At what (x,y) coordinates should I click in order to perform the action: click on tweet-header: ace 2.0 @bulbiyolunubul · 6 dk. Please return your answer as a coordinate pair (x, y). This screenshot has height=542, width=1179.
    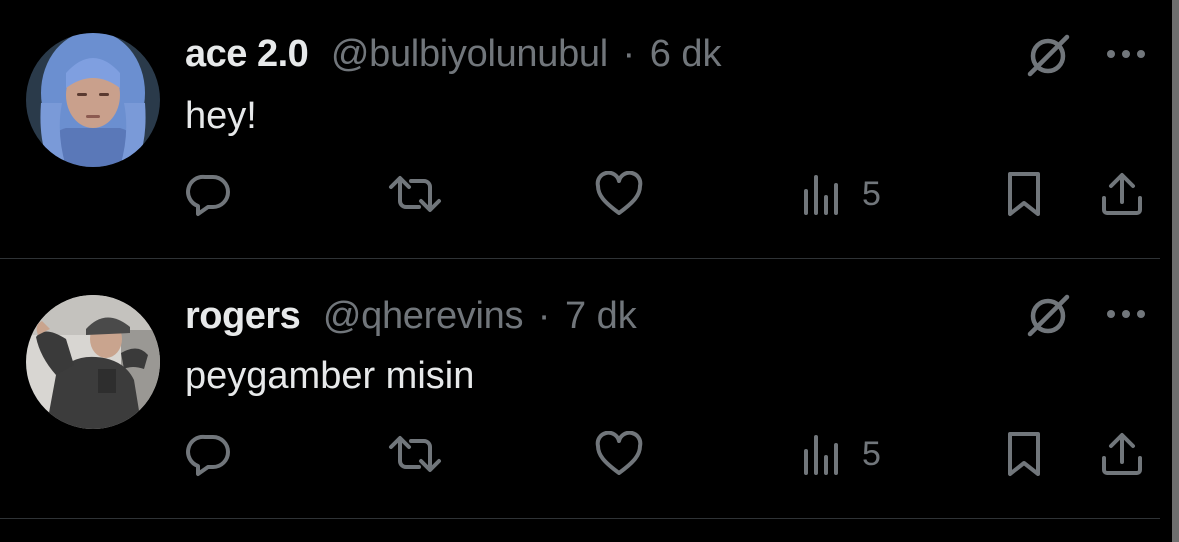
    Looking at the image, I should click on (453, 54).